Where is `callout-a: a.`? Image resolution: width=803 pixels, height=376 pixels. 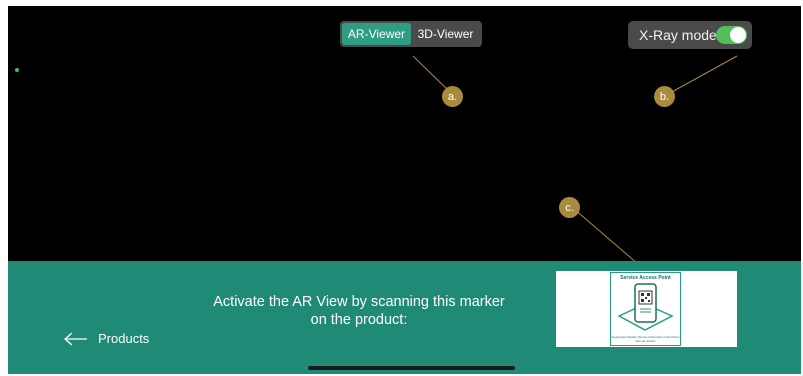 callout-a: a. is located at coordinates (452, 96).